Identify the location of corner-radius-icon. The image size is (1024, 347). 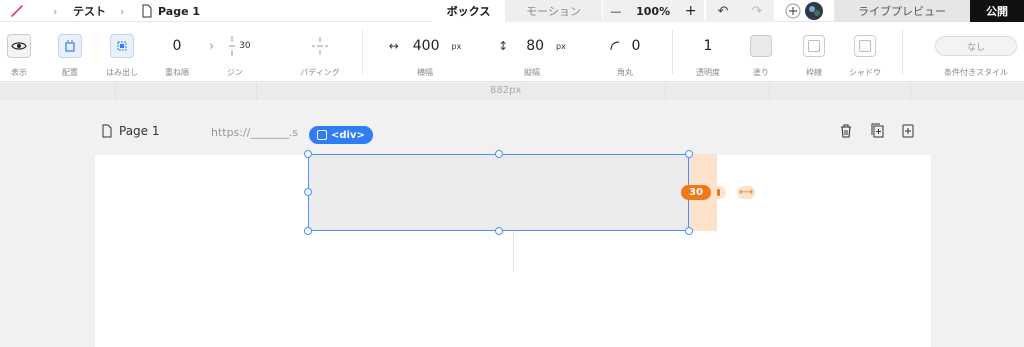
(614, 46).